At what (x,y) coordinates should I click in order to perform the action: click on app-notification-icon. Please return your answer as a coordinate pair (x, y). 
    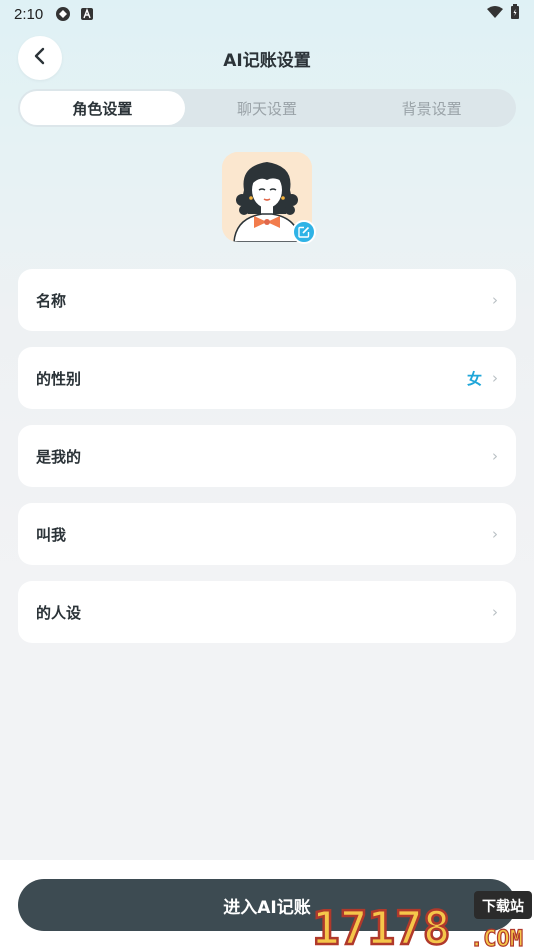
    Looking at the image, I should click on (63, 14).